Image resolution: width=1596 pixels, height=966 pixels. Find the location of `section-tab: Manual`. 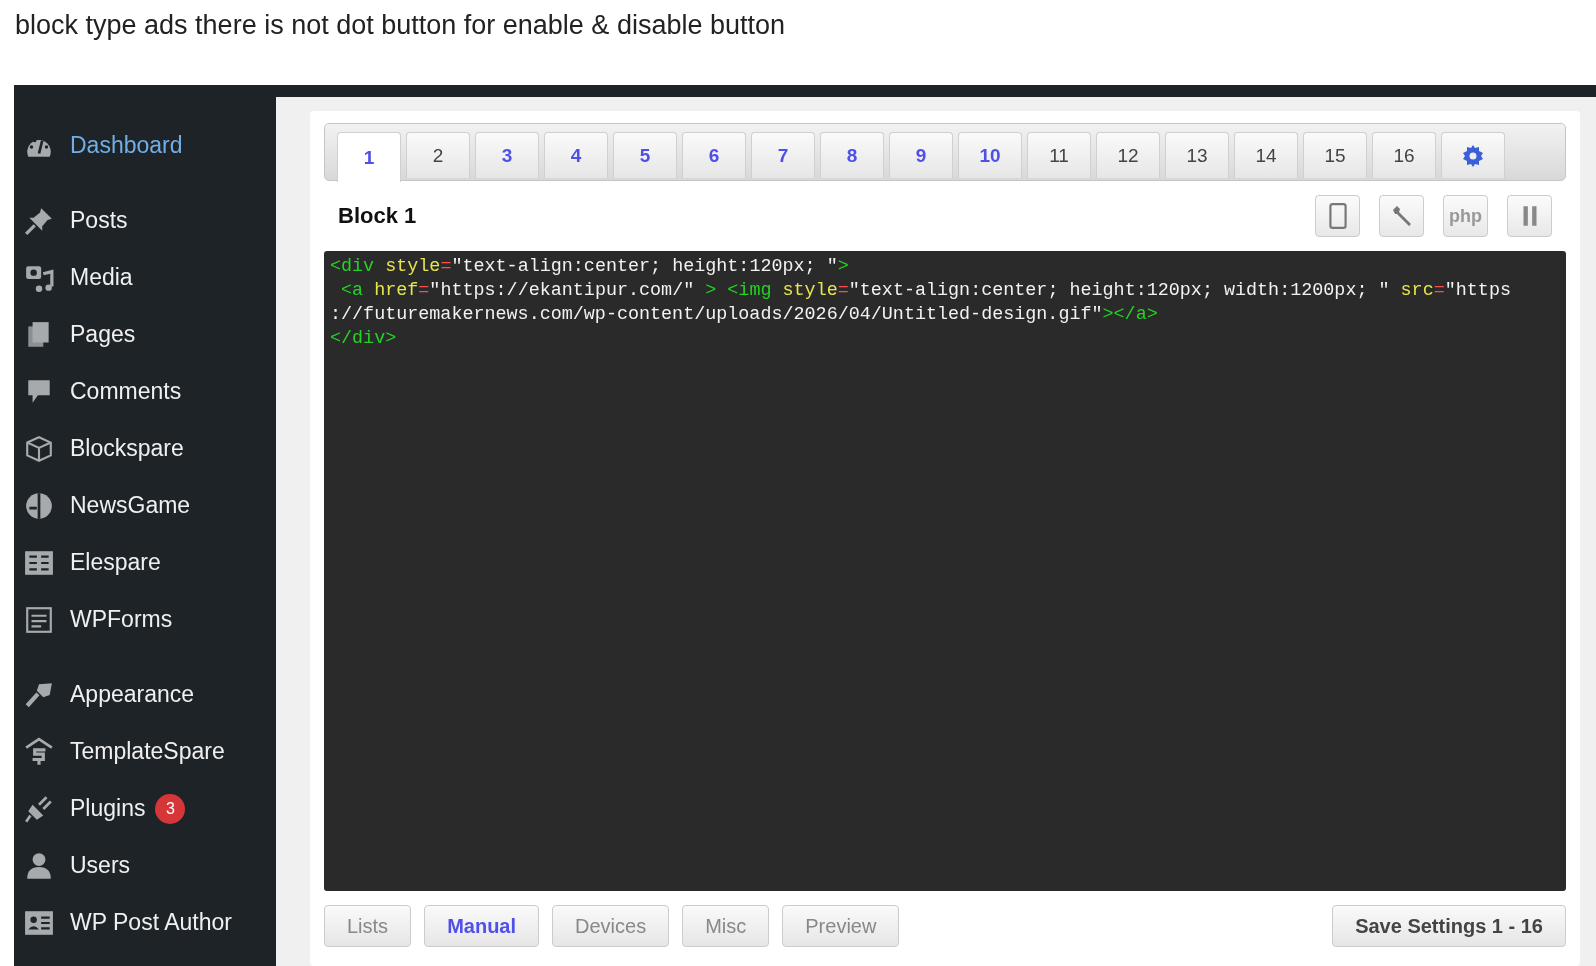

section-tab: Manual is located at coordinates (482, 926).